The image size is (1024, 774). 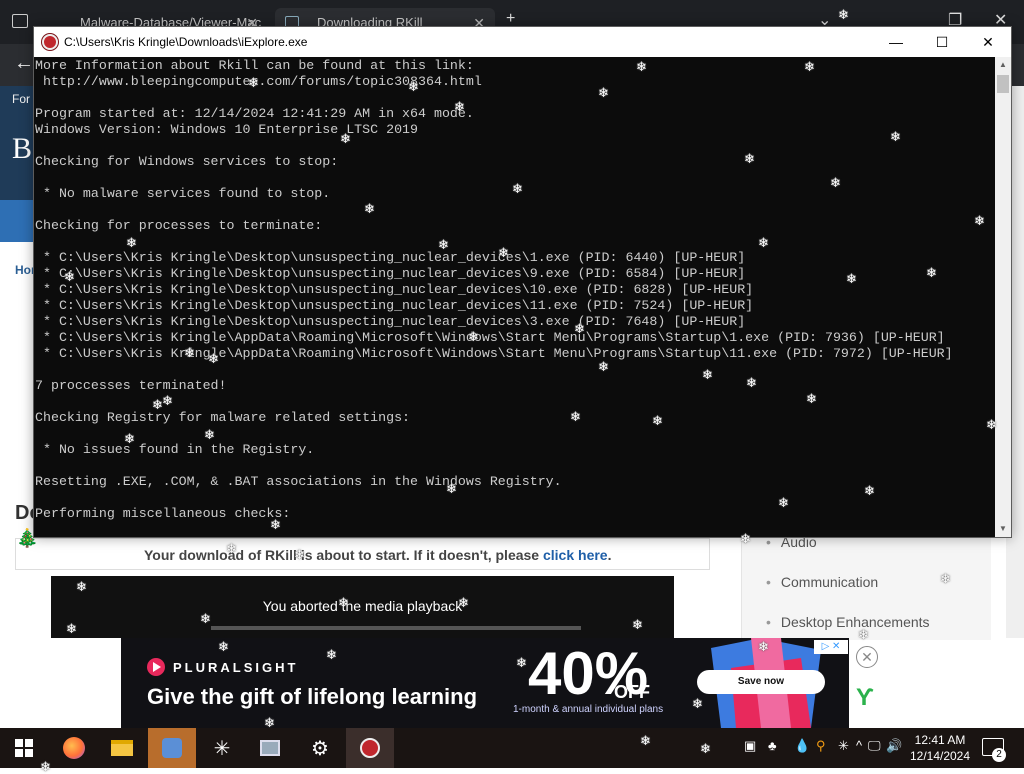 What do you see at coordinates (940, 740) in the screenshot?
I see `clock-time: 12:41 AM` at bounding box center [940, 740].